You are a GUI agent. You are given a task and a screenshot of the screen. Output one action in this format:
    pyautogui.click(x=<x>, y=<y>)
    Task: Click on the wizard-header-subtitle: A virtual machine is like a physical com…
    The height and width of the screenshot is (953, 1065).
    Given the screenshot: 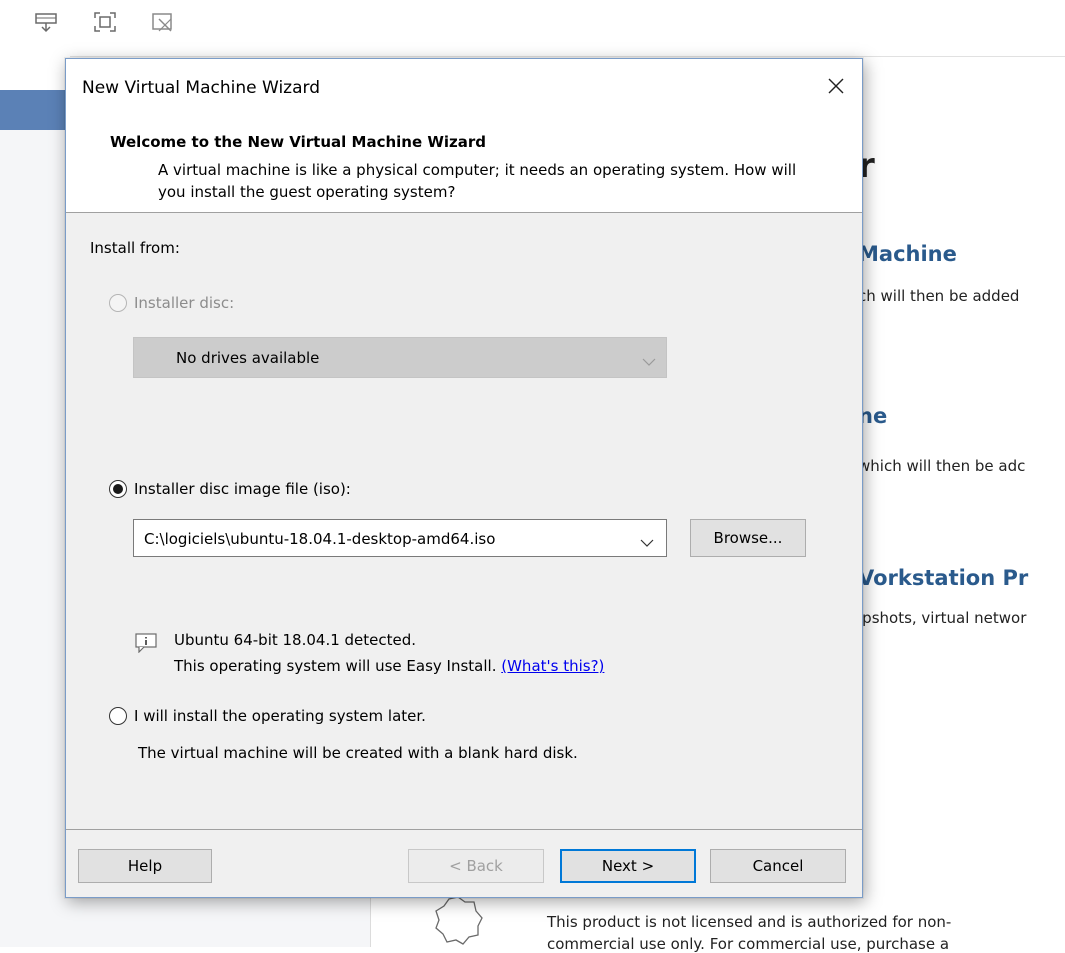 What is the action you would take?
    pyautogui.click(x=477, y=181)
    